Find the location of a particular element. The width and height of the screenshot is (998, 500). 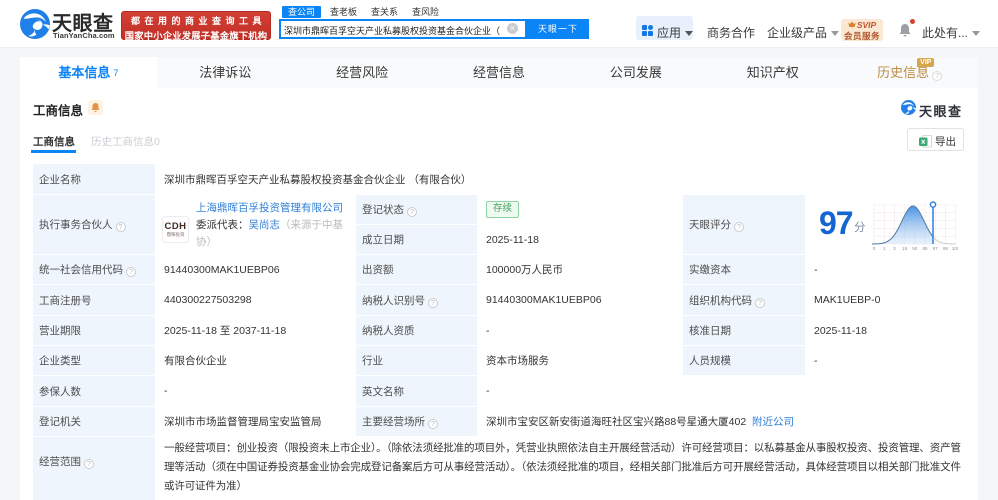

svg-text: 0 is located at coordinates (874, 248).